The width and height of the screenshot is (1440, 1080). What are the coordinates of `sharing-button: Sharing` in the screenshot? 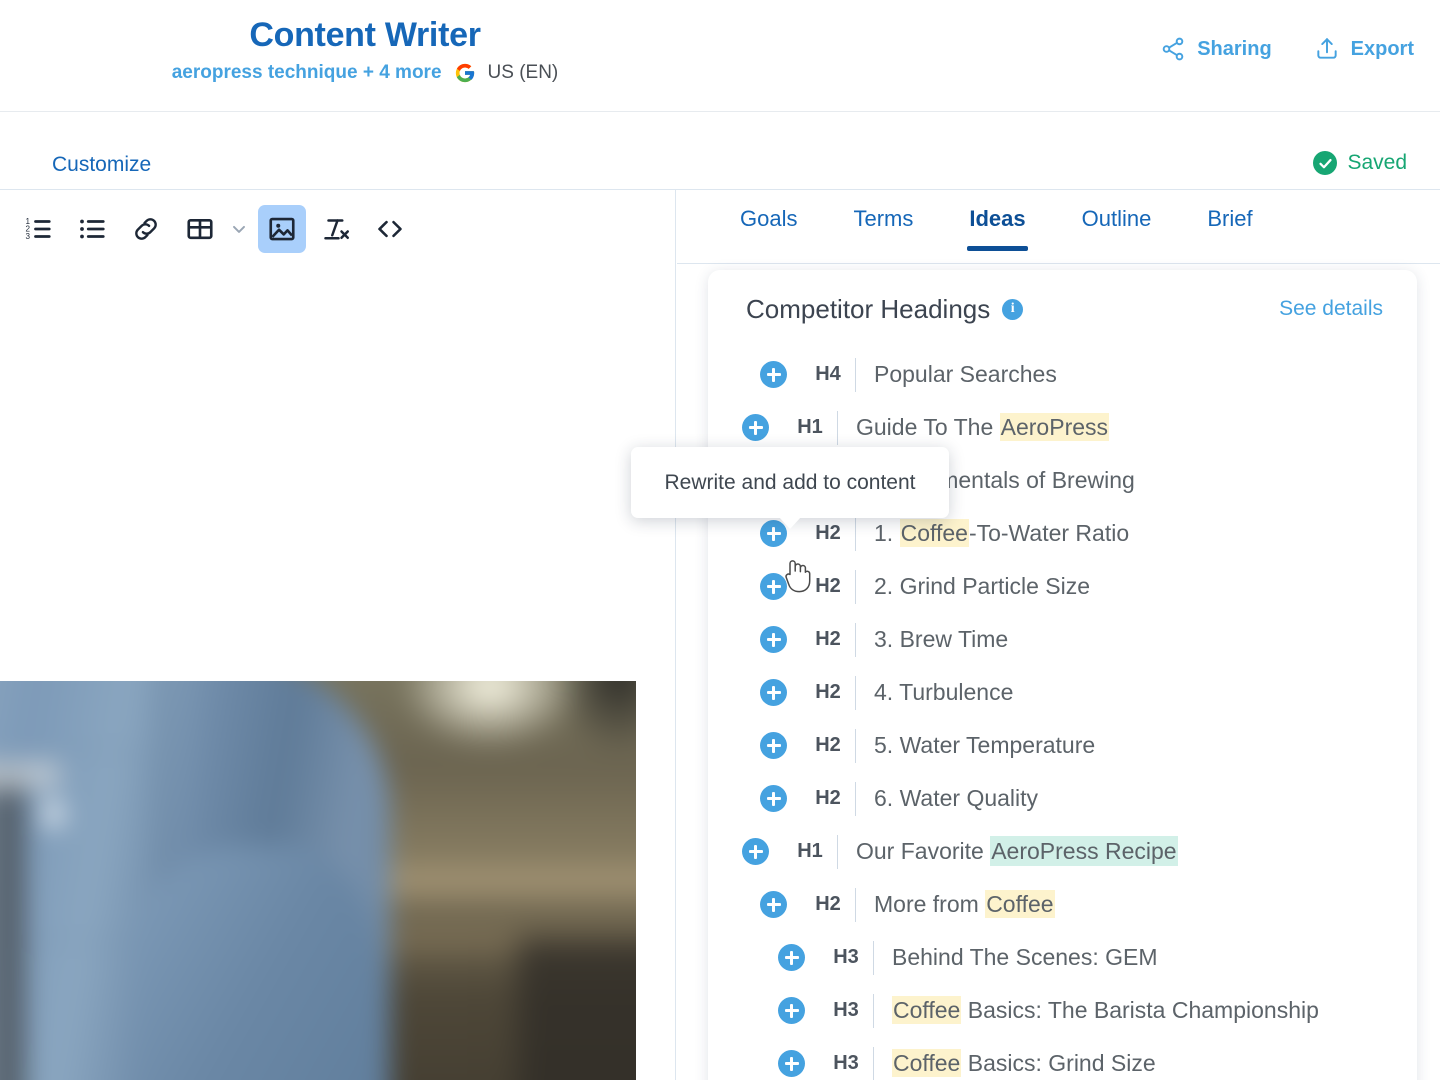 It's located at (1216, 49).